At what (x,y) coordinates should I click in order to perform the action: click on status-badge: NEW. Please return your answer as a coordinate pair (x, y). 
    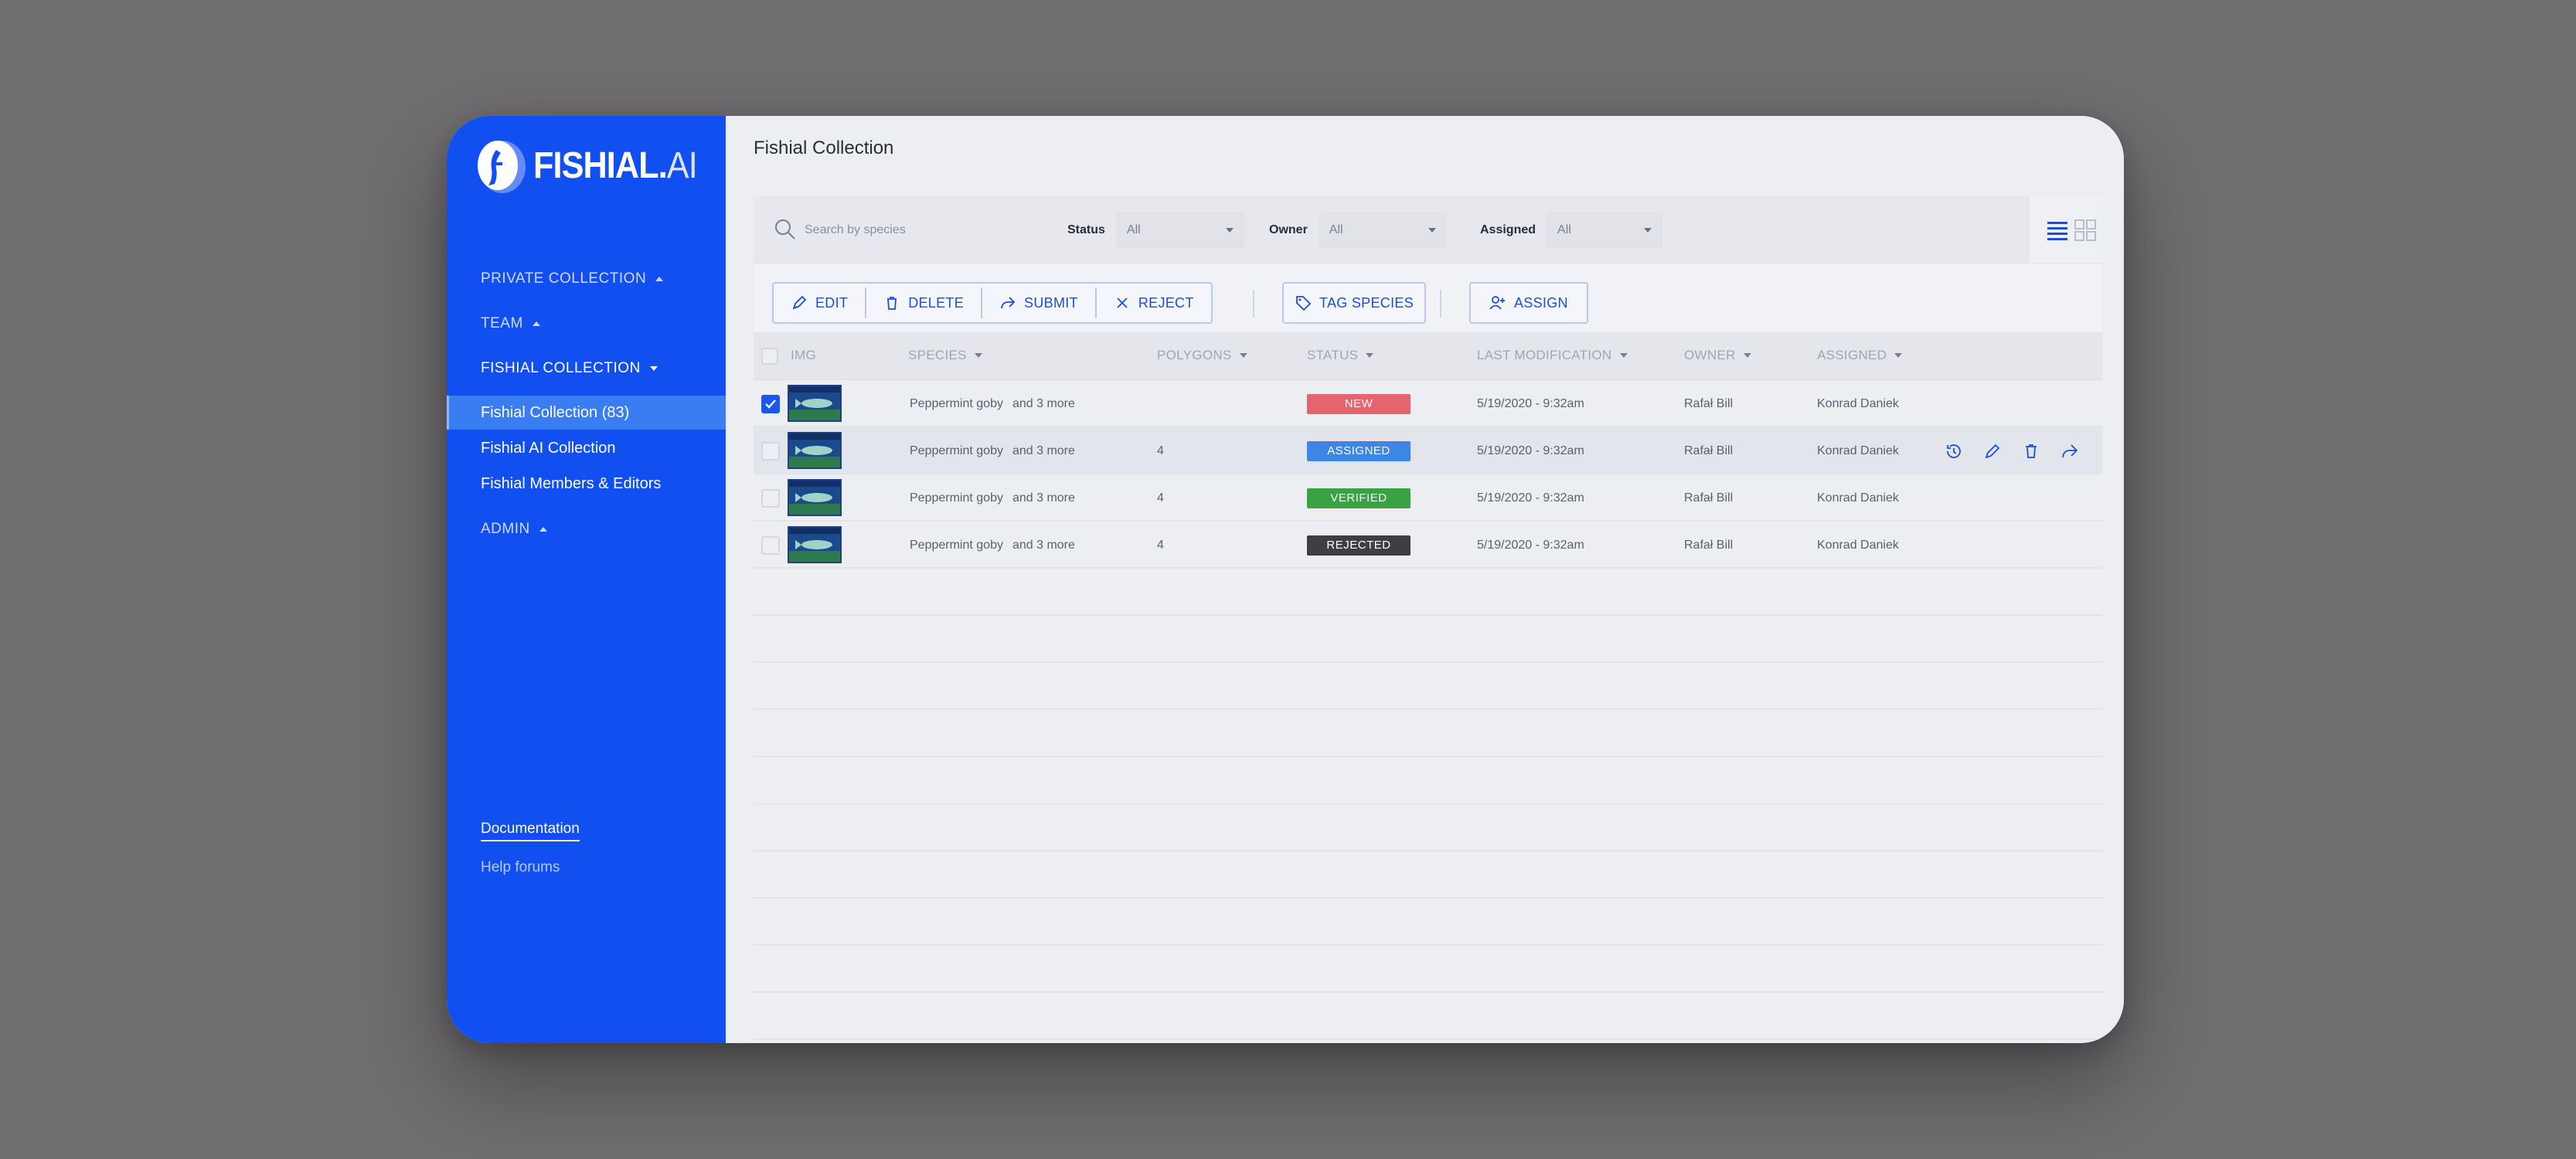
    Looking at the image, I should click on (1359, 403).